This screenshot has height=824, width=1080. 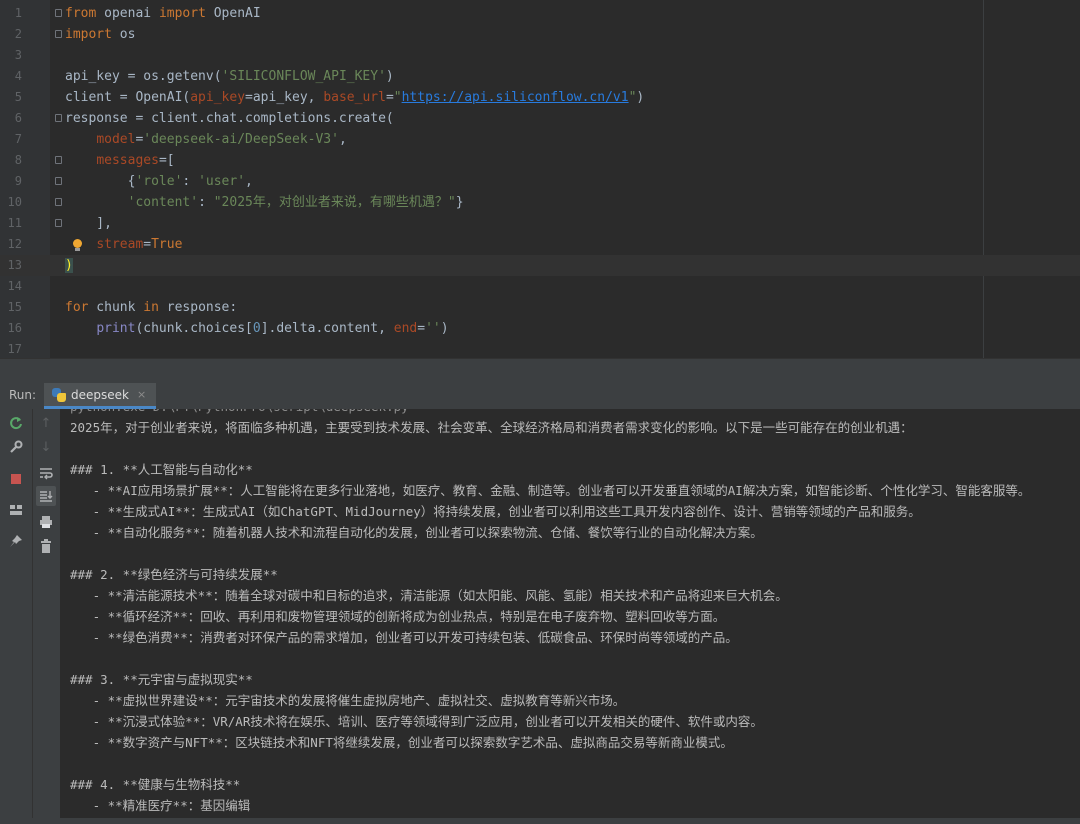 I want to click on code-token: client = OpenAI(, so click(x=128, y=97).